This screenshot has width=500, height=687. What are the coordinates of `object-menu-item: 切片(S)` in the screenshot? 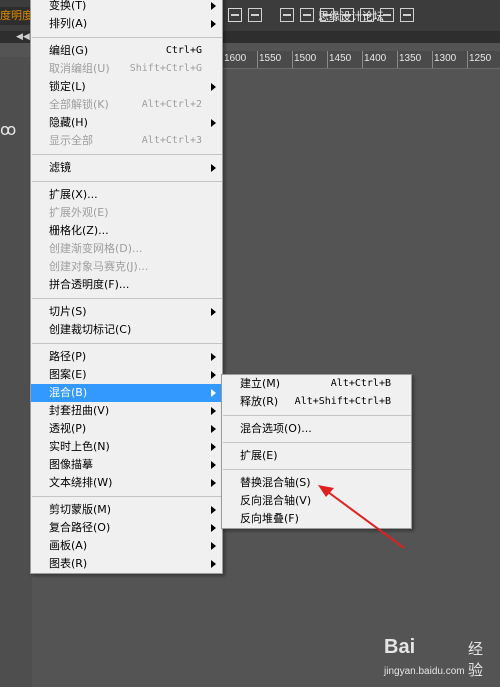 It's located at (126, 312).